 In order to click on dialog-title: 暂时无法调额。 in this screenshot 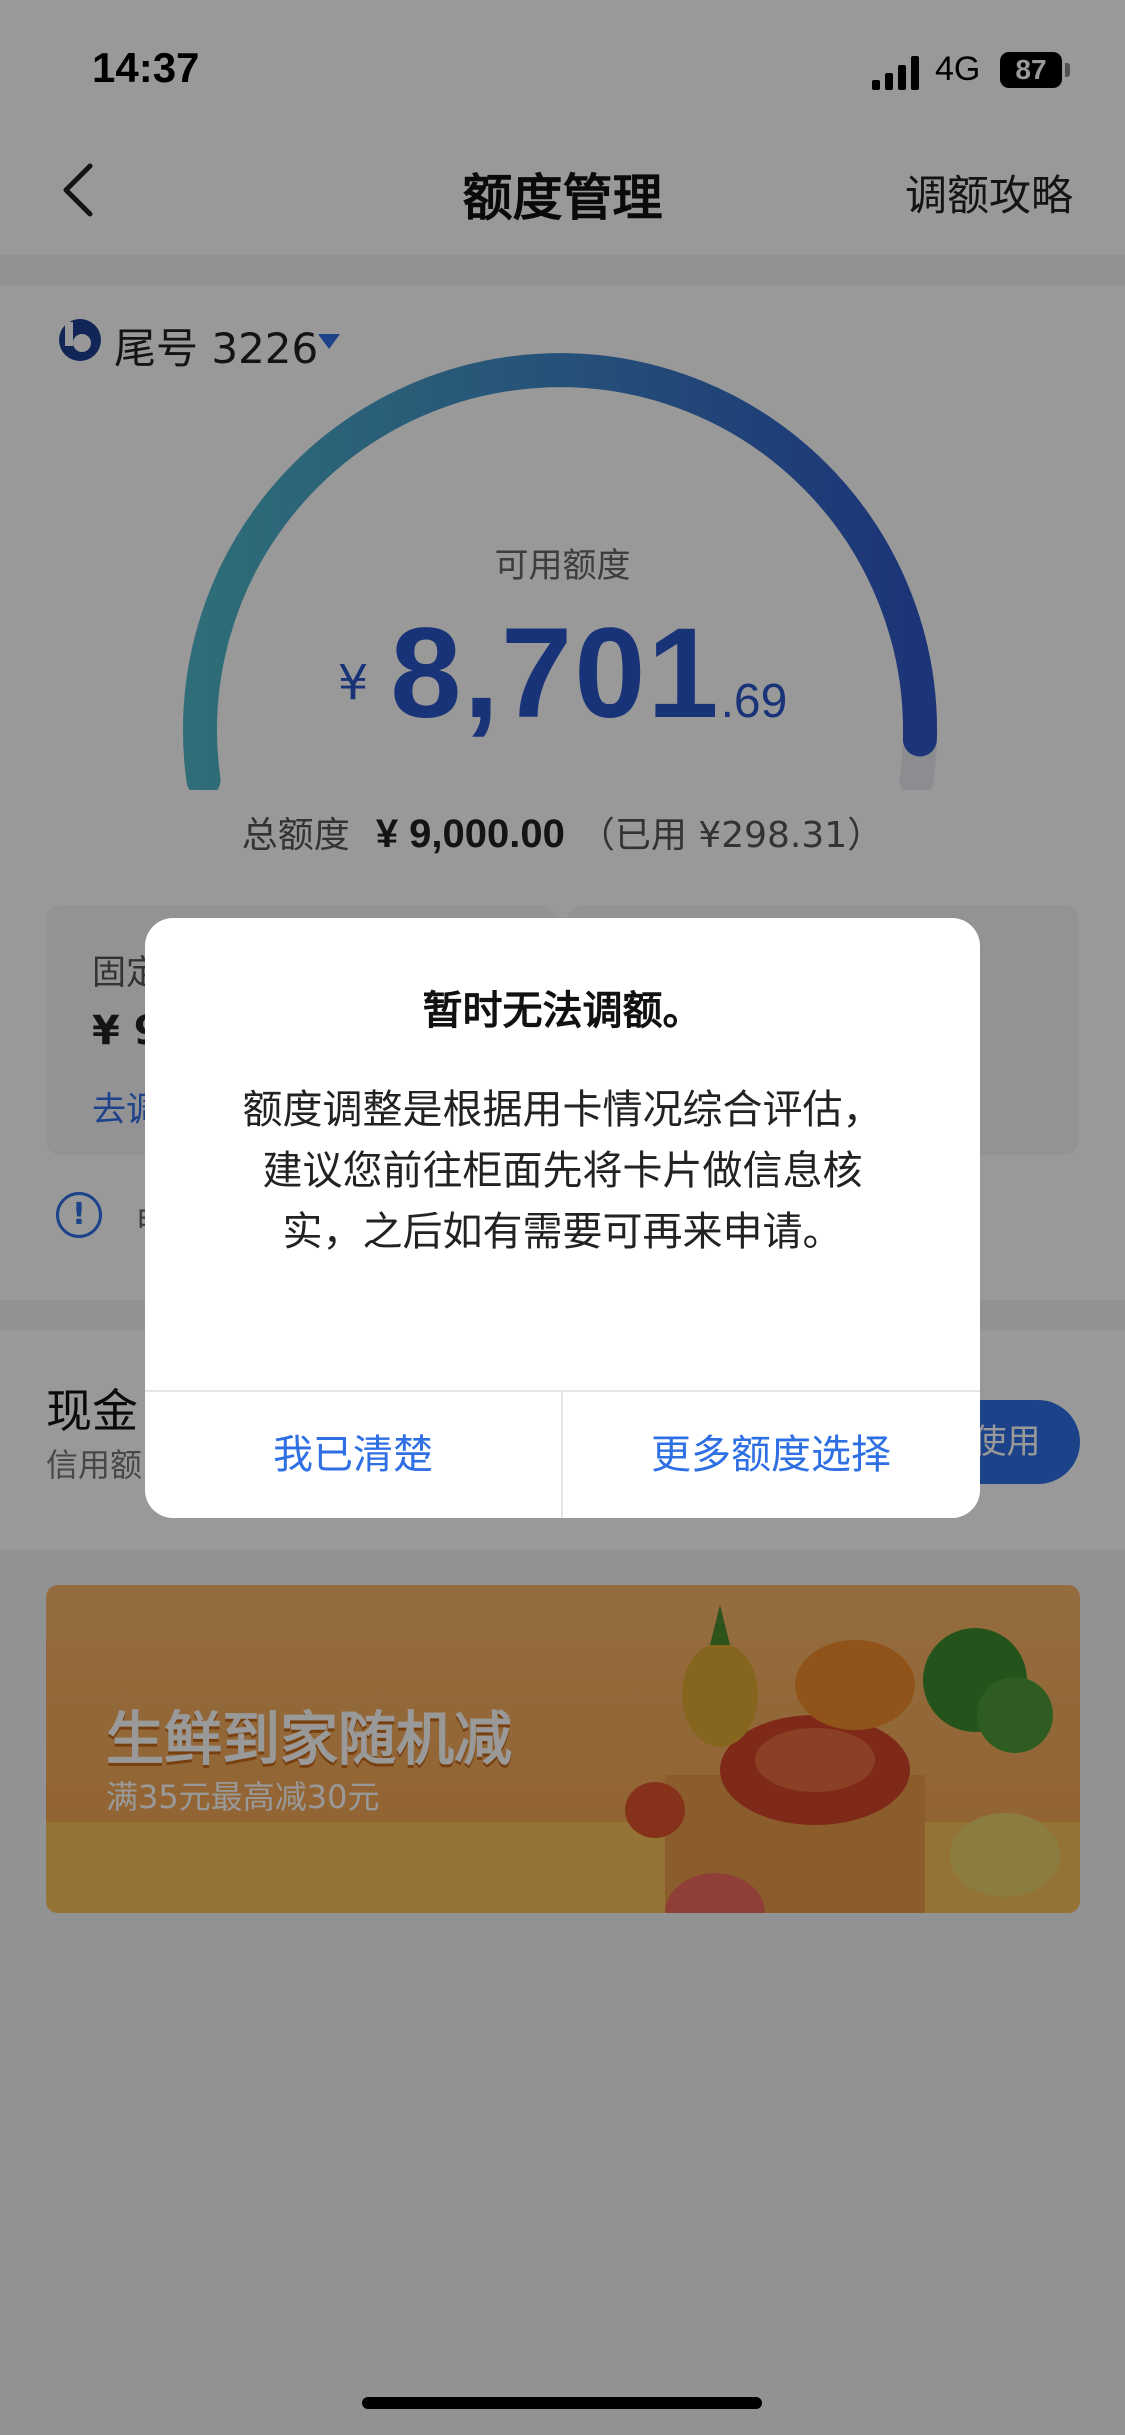, I will do `click(562, 1011)`.